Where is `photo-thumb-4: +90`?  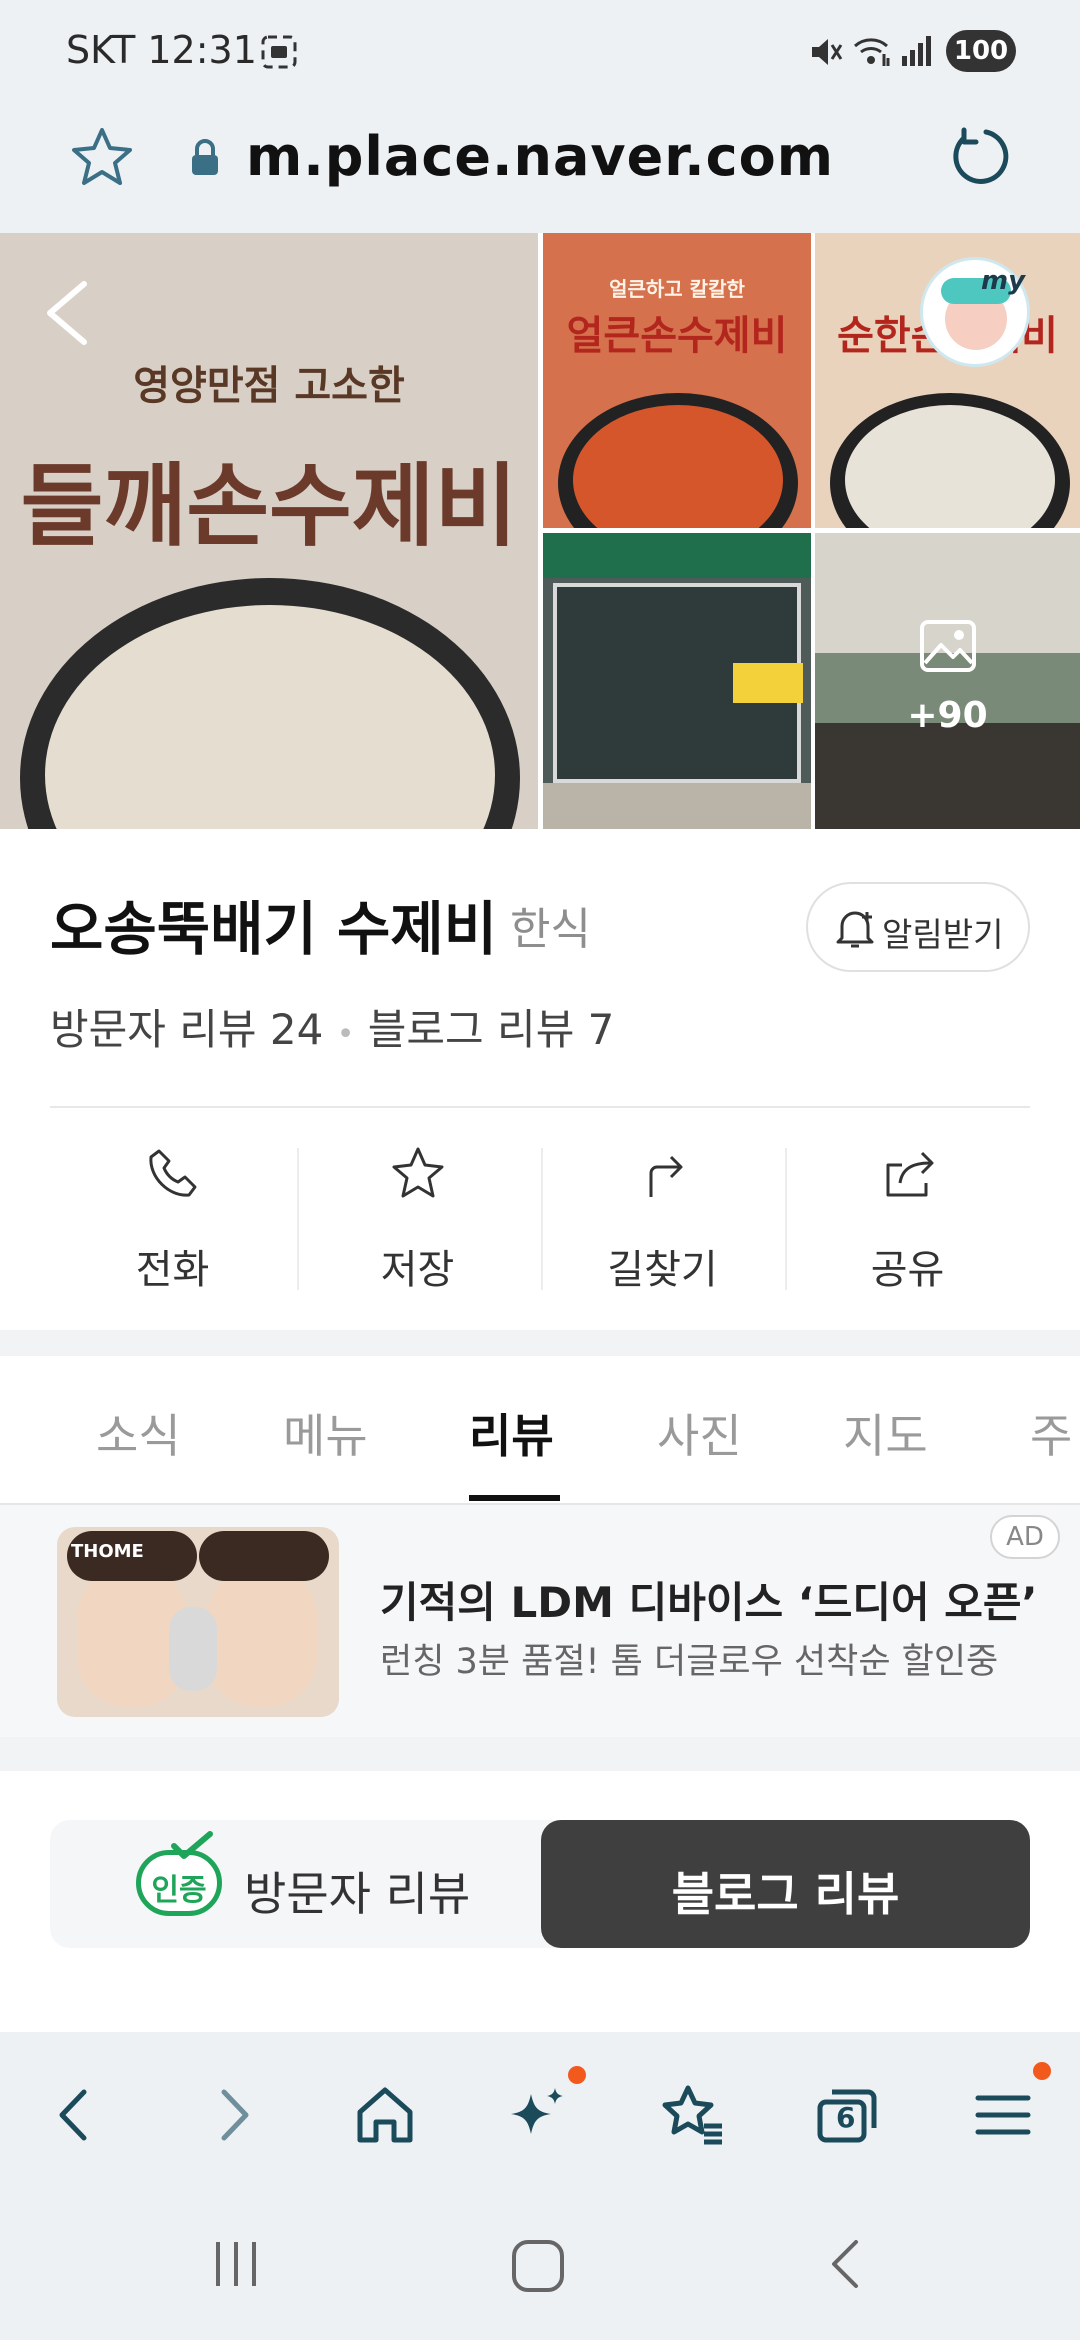 photo-thumb-4: +90 is located at coordinates (947, 681).